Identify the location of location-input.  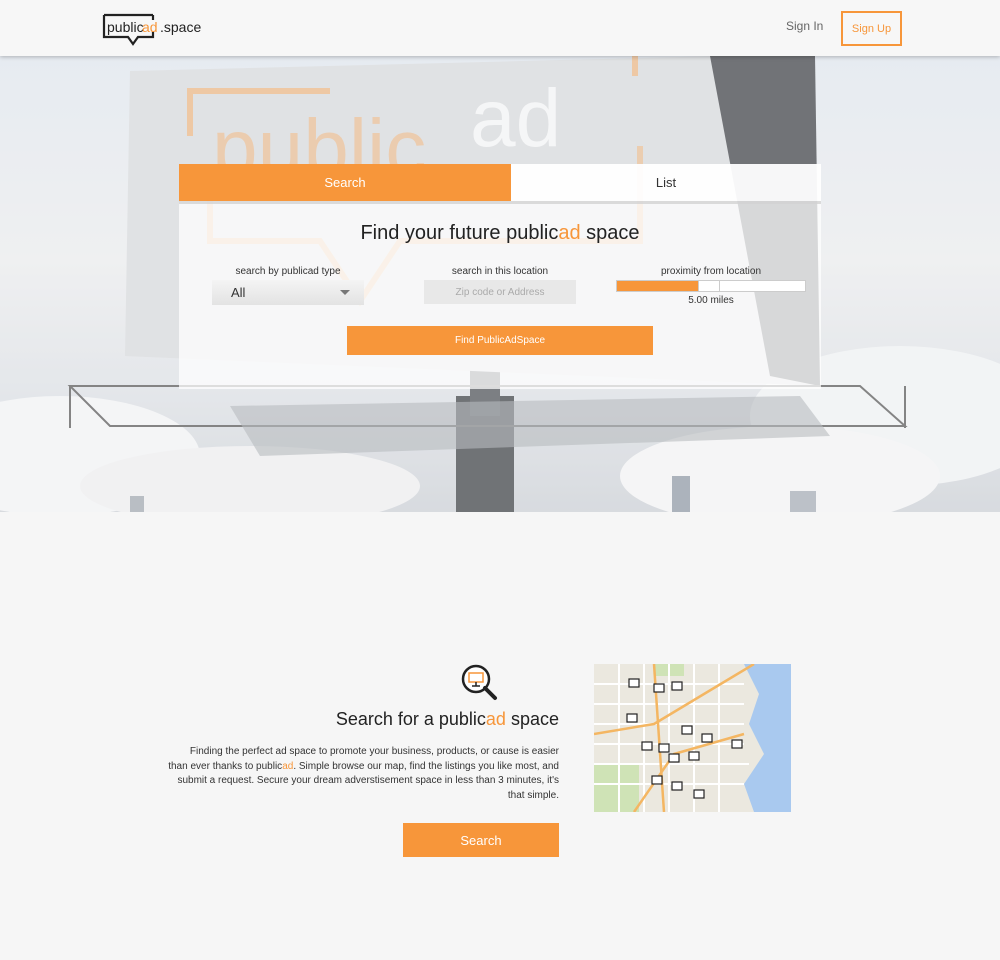
(500, 292).